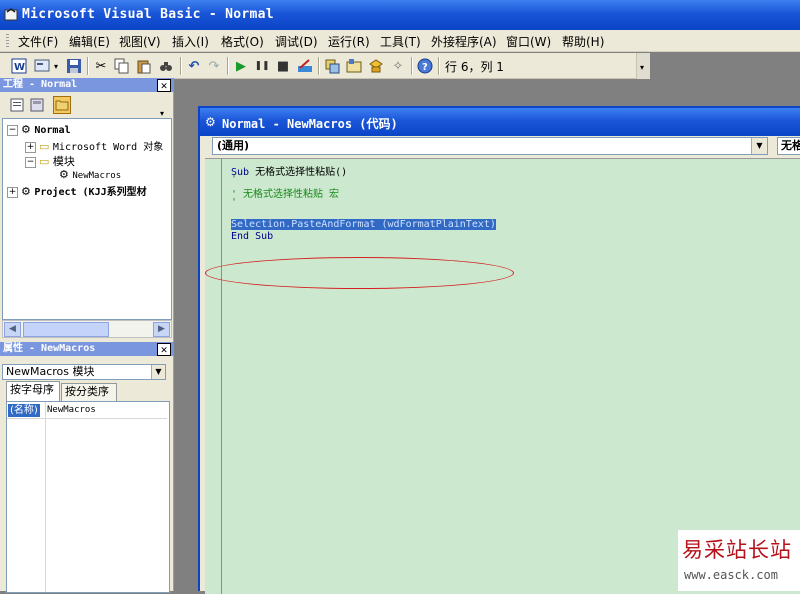 The image size is (800, 594). Describe the element at coordinates (398, 66) in the screenshot. I see `toolbox-icon: ✧` at that location.